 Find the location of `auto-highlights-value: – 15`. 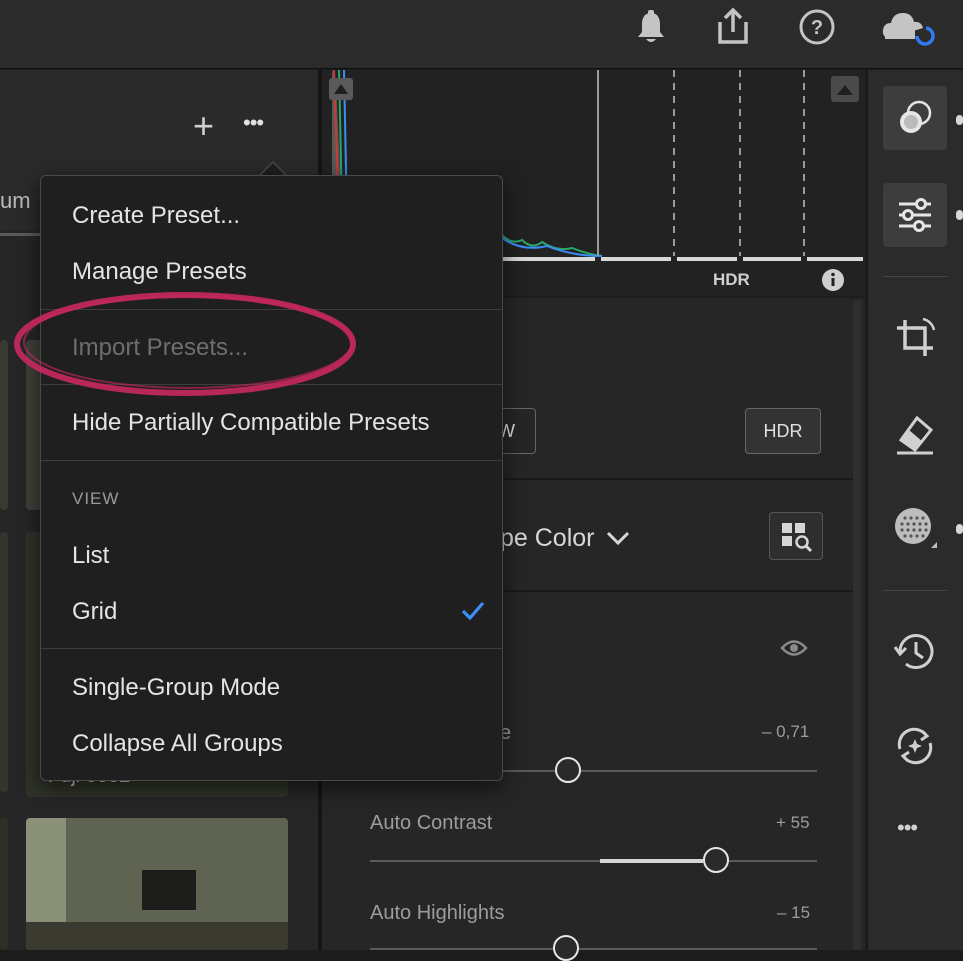

auto-highlights-value: – 15 is located at coordinates (794, 912).